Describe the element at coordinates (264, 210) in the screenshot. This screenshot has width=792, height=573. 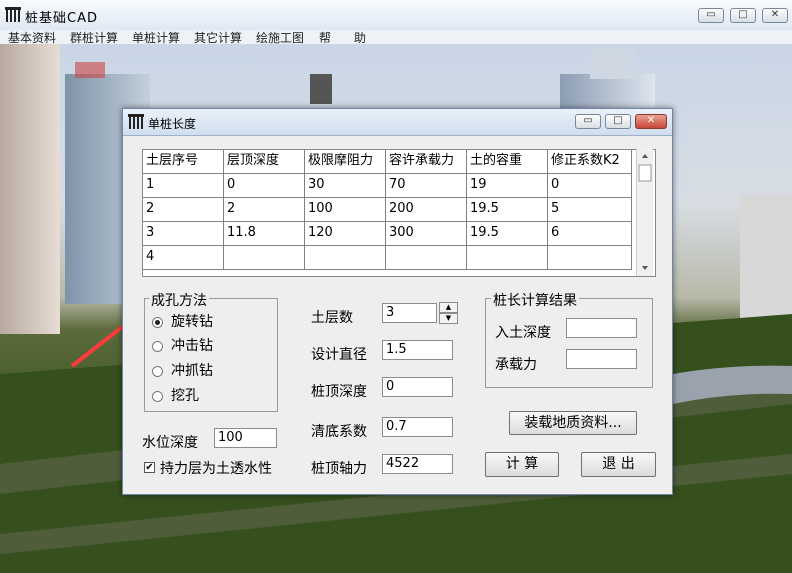
I see `grid-cell: 2` at that location.